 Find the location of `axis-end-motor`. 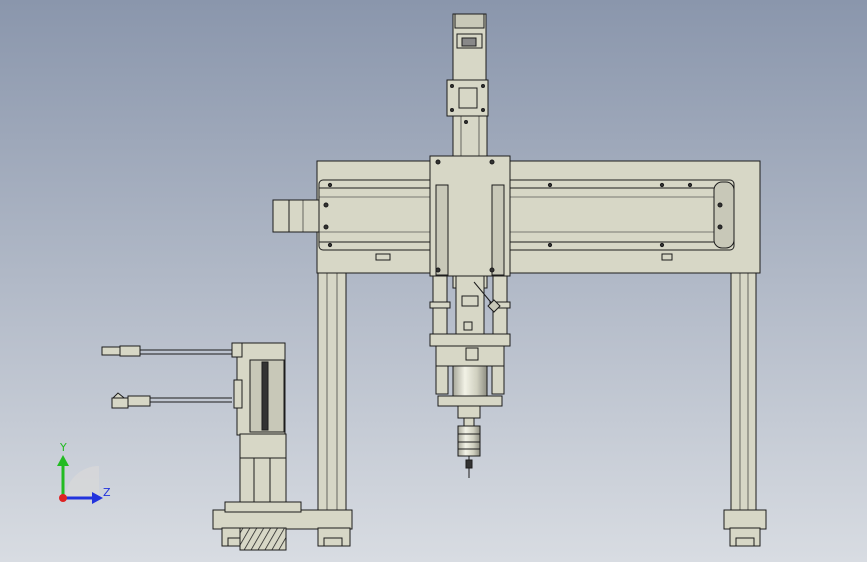

axis-end-motor is located at coordinates (296, 216).